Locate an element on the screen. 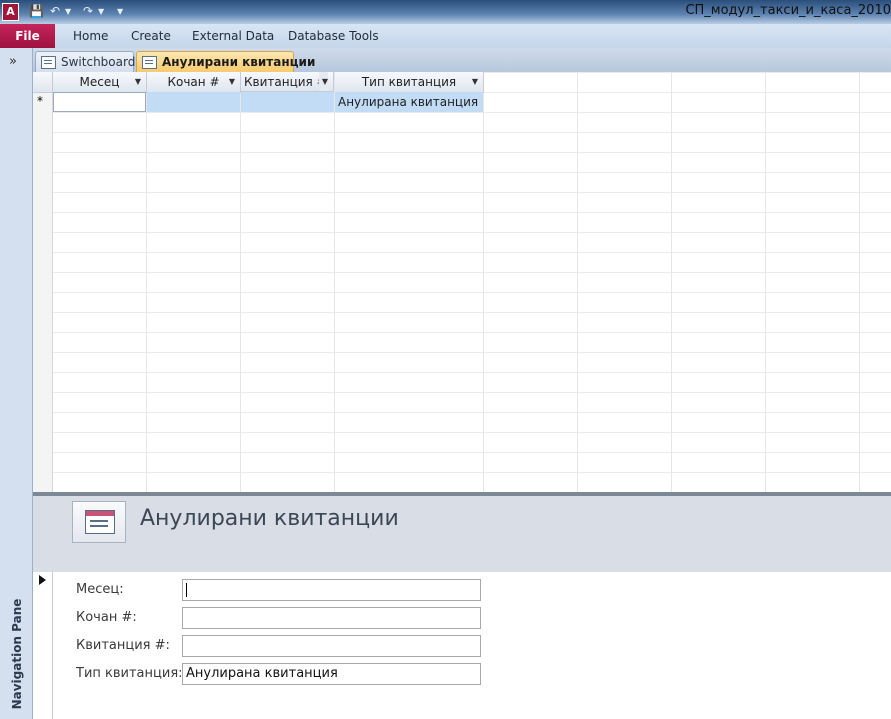 This screenshot has width=891, height=719. current-record-arrow-icon is located at coordinates (42, 580).